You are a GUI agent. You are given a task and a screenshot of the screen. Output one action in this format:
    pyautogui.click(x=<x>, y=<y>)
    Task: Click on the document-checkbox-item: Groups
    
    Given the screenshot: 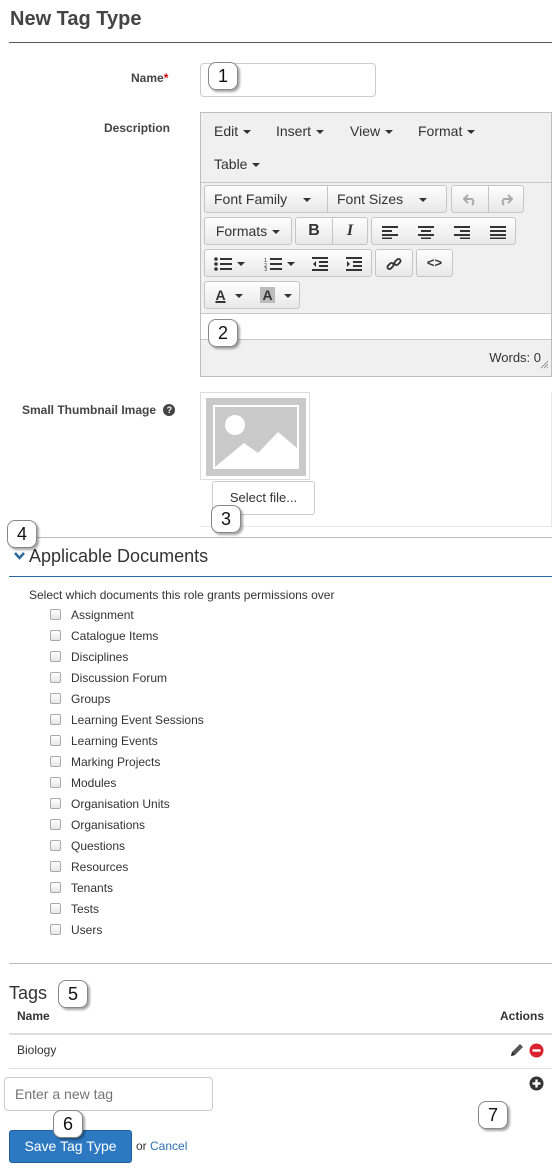 What is the action you would take?
    pyautogui.click(x=80, y=699)
    